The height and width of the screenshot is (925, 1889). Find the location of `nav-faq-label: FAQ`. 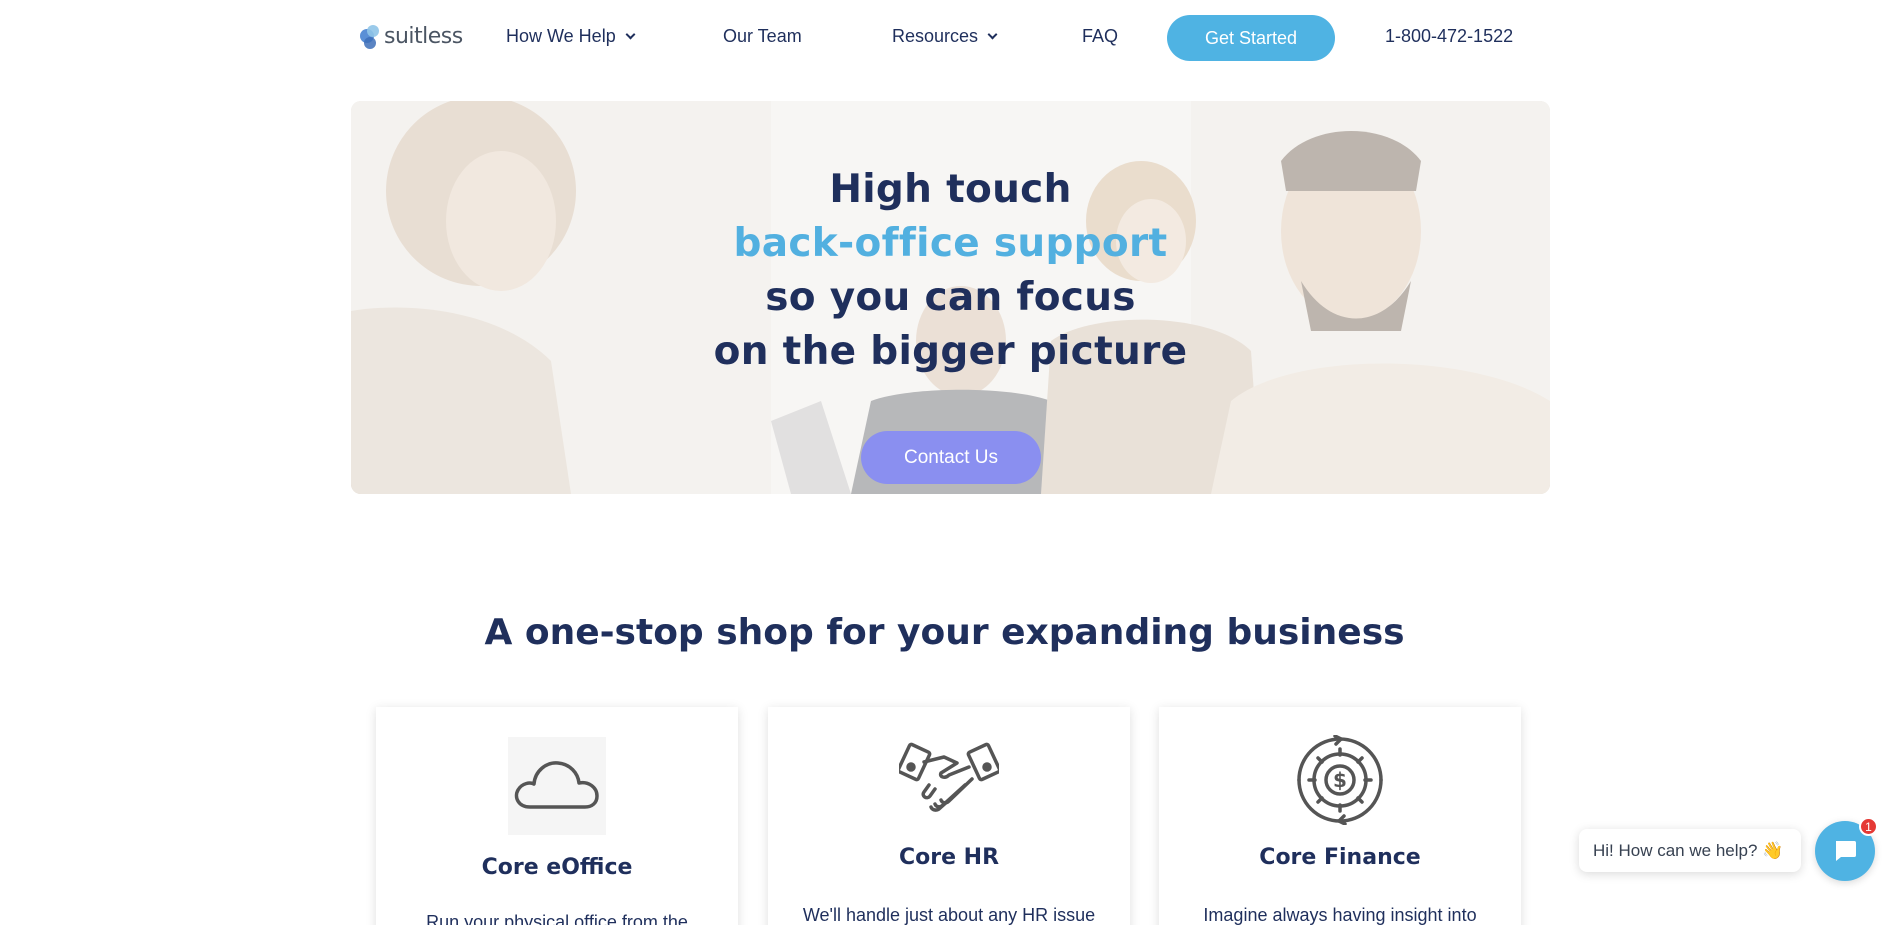

nav-faq-label: FAQ is located at coordinates (1100, 36).